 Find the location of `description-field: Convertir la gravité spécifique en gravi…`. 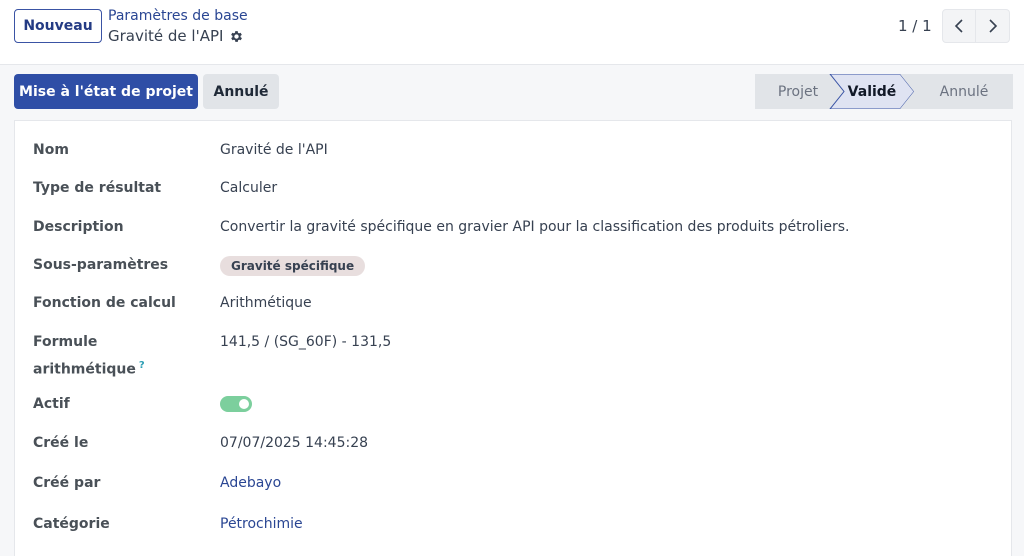

description-field: Convertir la gravité spécifique en gravi… is located at coordinates (534, 227).